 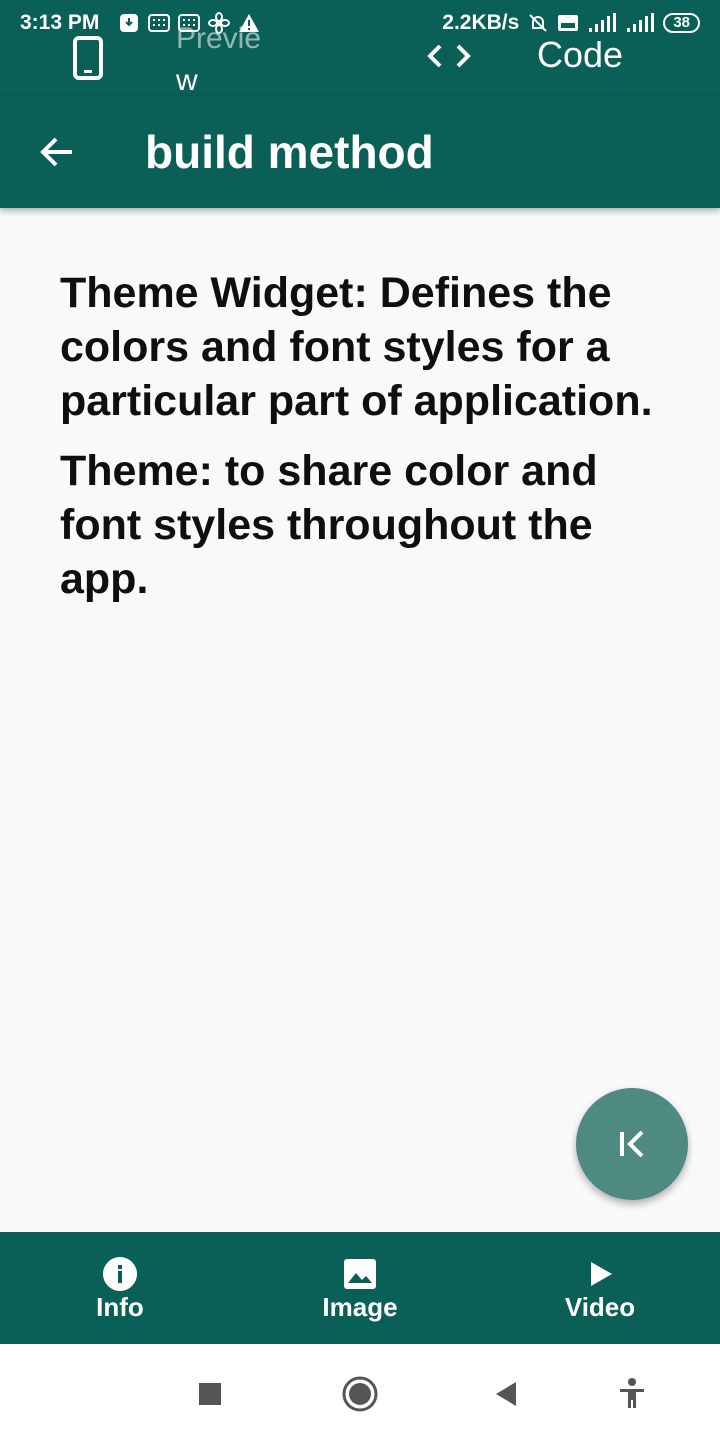 I want to click on image-icon, so click(x=360, y=1274).